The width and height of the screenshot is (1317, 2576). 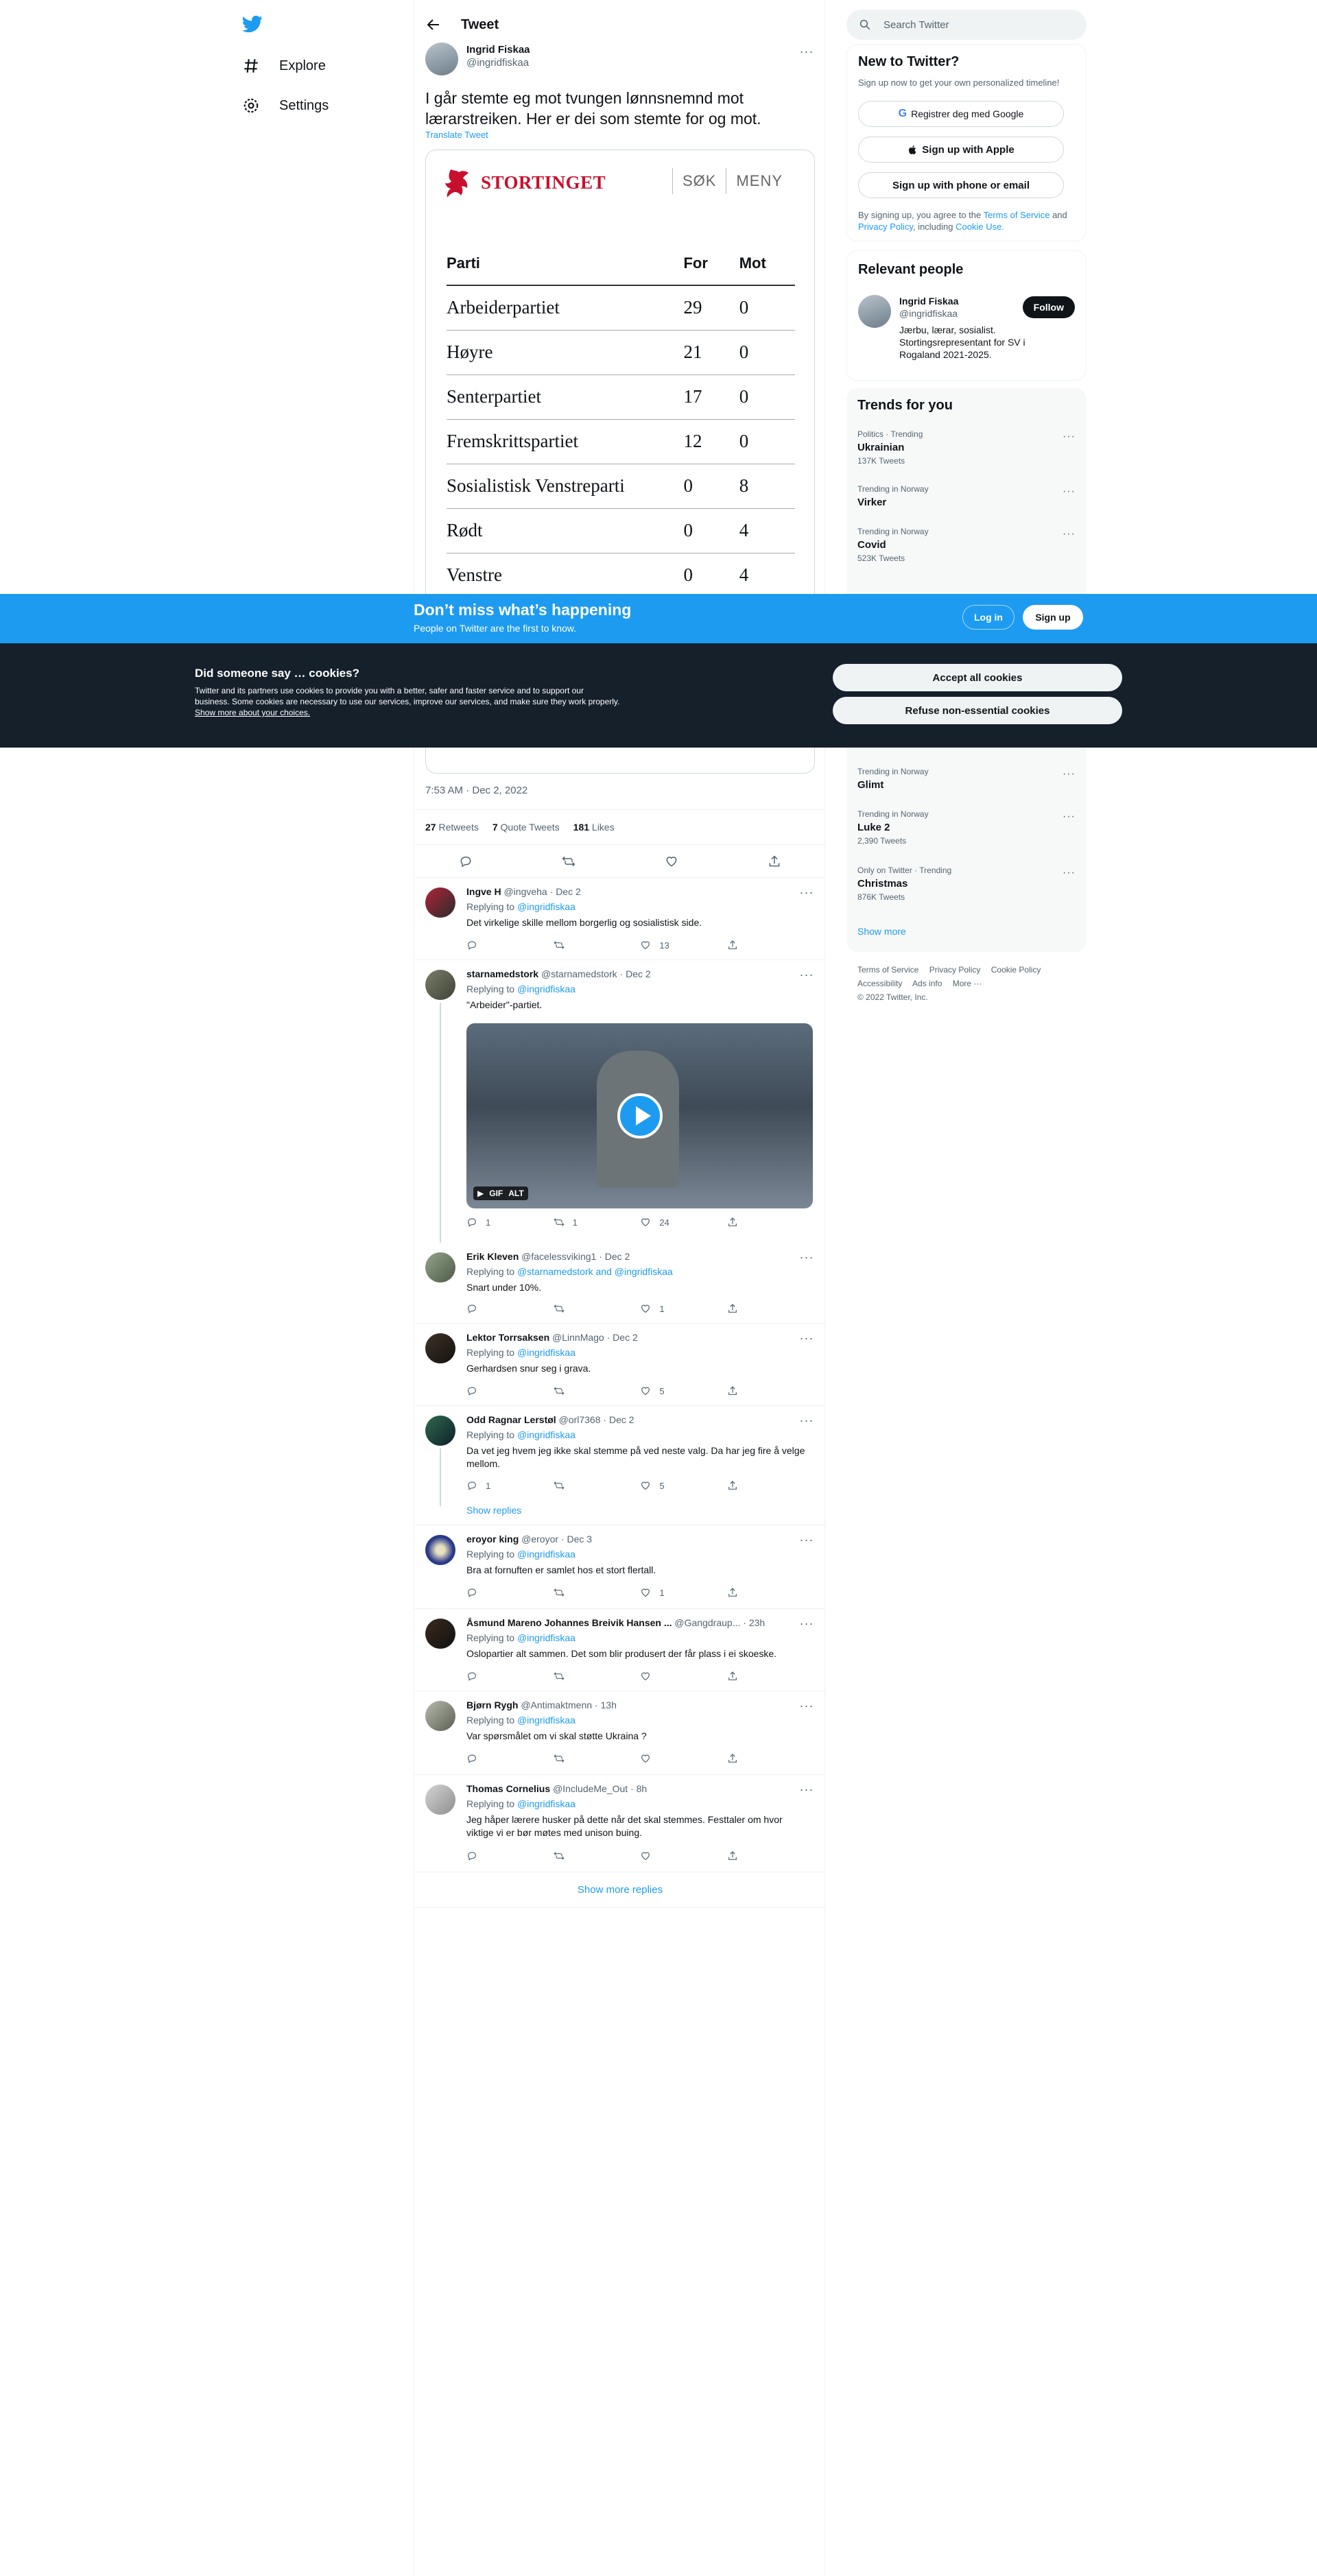 I want to click on apple-signup-button: Sign up with Apple, so click(x=961, y=149).